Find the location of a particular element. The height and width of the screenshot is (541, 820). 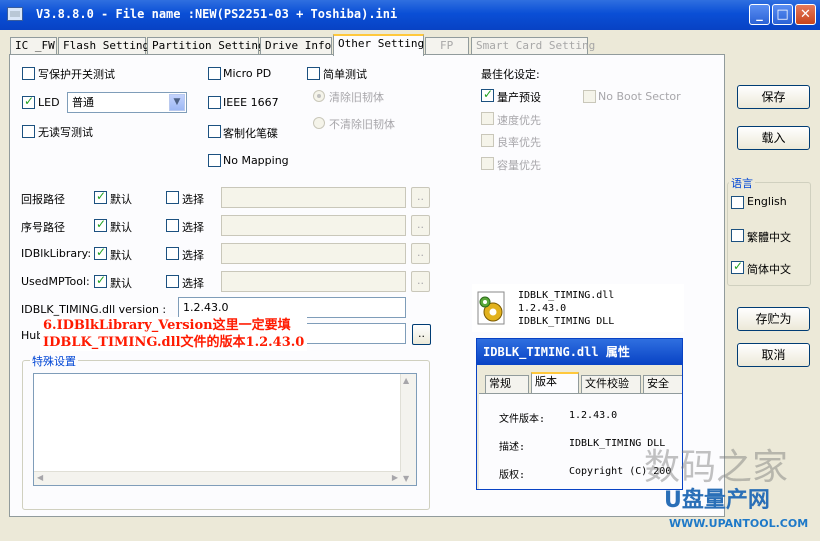

report-path-default-checkbox is located at coordinates (100, 196).